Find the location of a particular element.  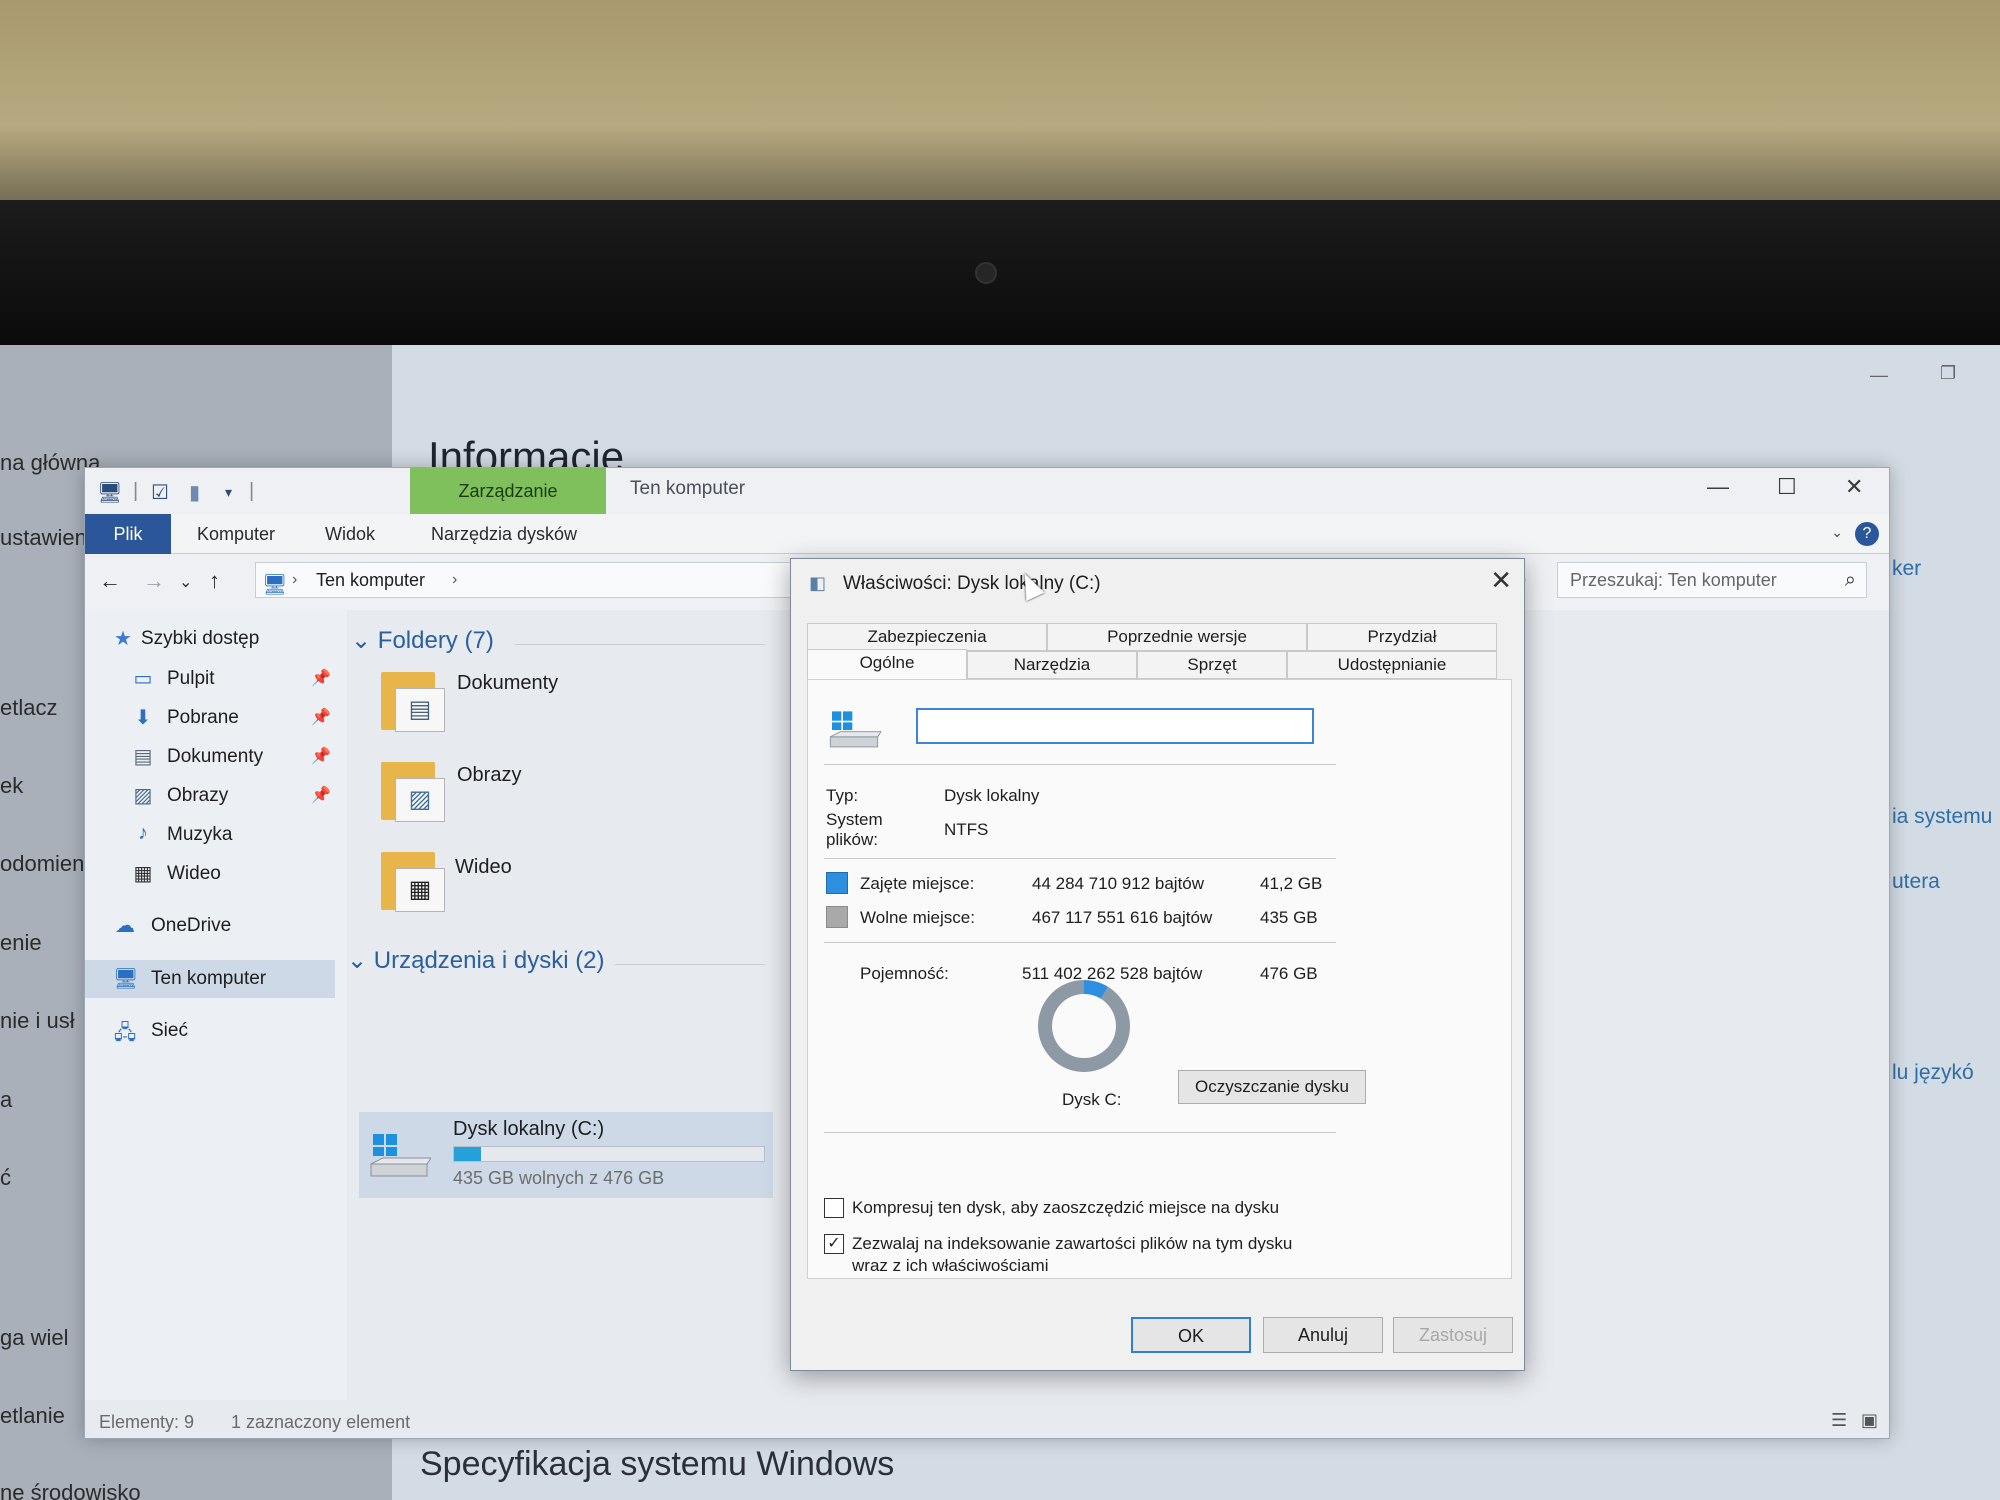

settings-sidebar-item: ć is located at coordinates (5, 1178).